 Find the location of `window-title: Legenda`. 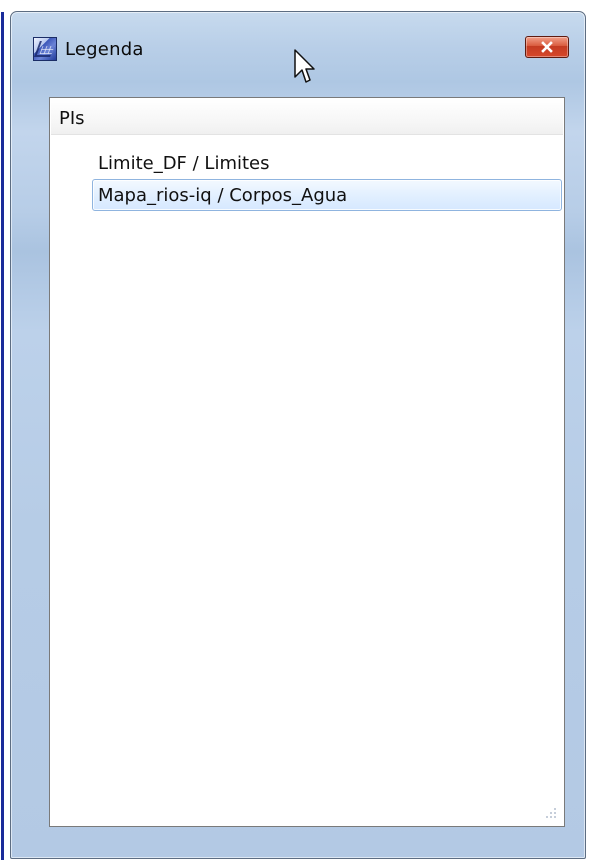

window-title: Legenda is located at coordinates (104, 49).